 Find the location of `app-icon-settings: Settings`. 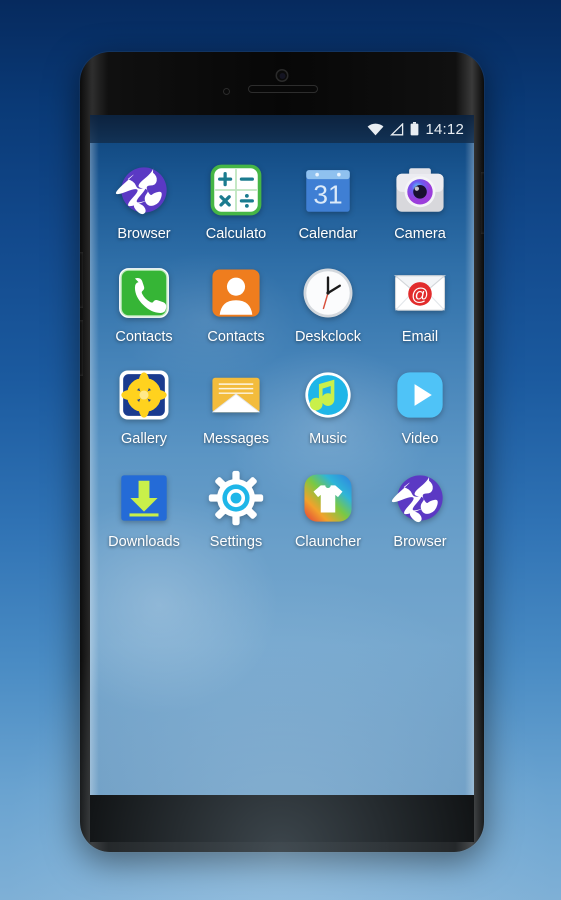

app-icon-settings: Settings is located at coordinates (236, 509).